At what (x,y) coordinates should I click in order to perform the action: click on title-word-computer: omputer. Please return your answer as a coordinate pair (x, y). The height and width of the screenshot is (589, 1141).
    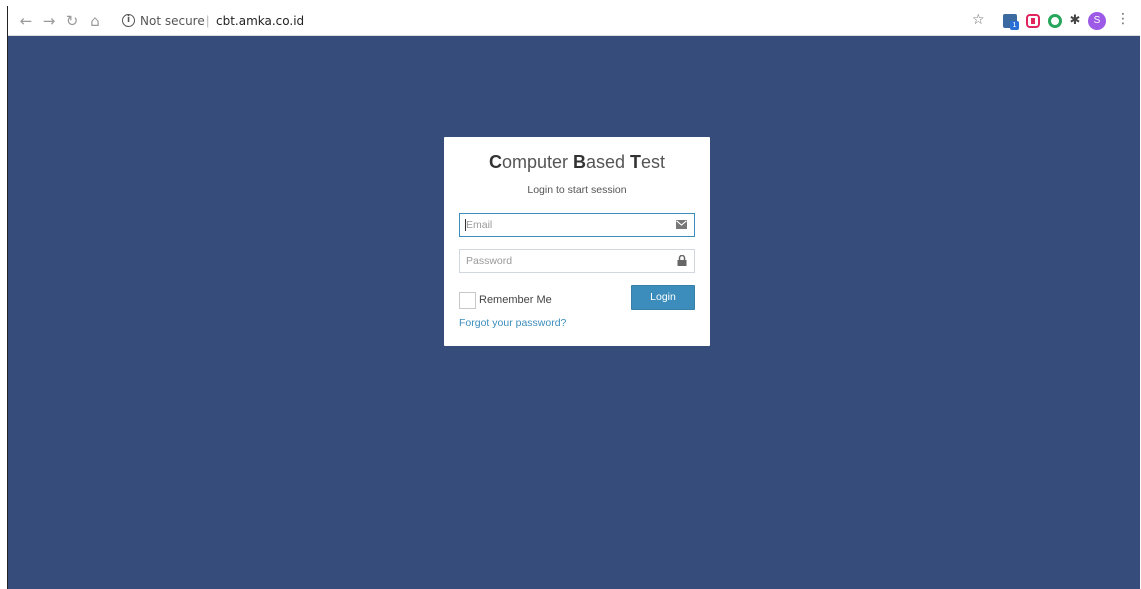
    Looking at the image, I should click on (537, 162).